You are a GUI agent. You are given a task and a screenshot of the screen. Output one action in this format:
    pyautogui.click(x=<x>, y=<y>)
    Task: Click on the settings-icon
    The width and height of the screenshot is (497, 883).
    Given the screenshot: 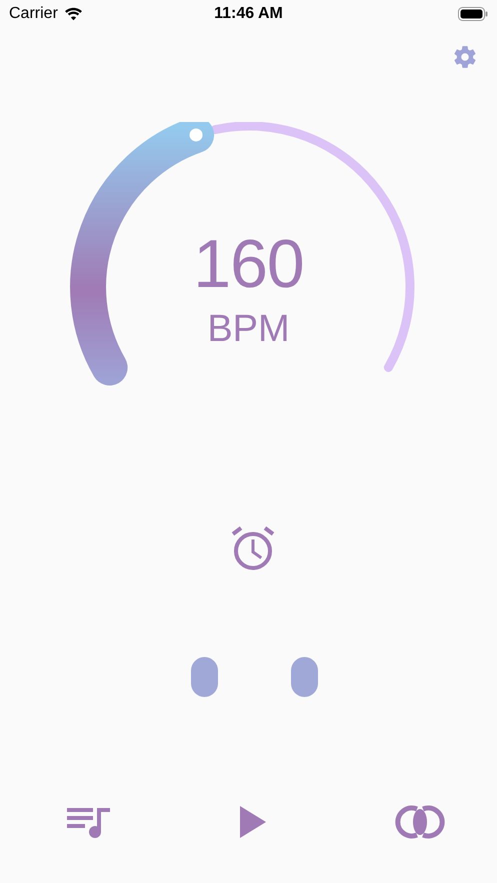 What is the action you would take?
    pyautogui.click(x=465, y=57)
    